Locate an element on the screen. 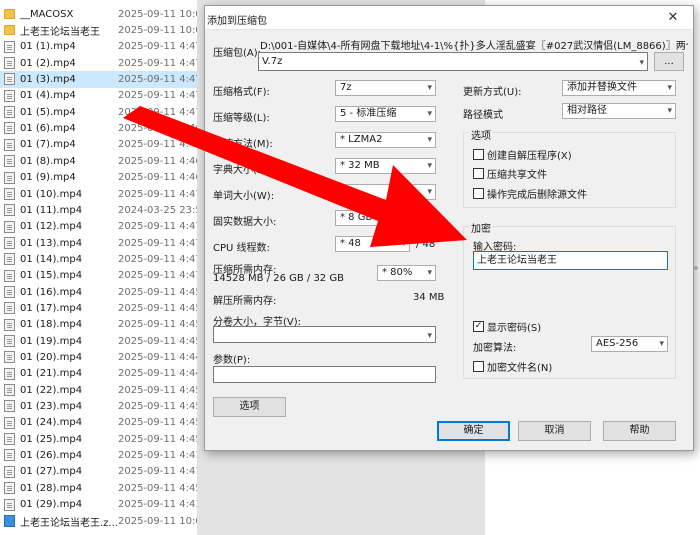 The width and height of the screenshot is (700, 535). file-name: 01 (10).mp4 is located at coordinates (51, 194).